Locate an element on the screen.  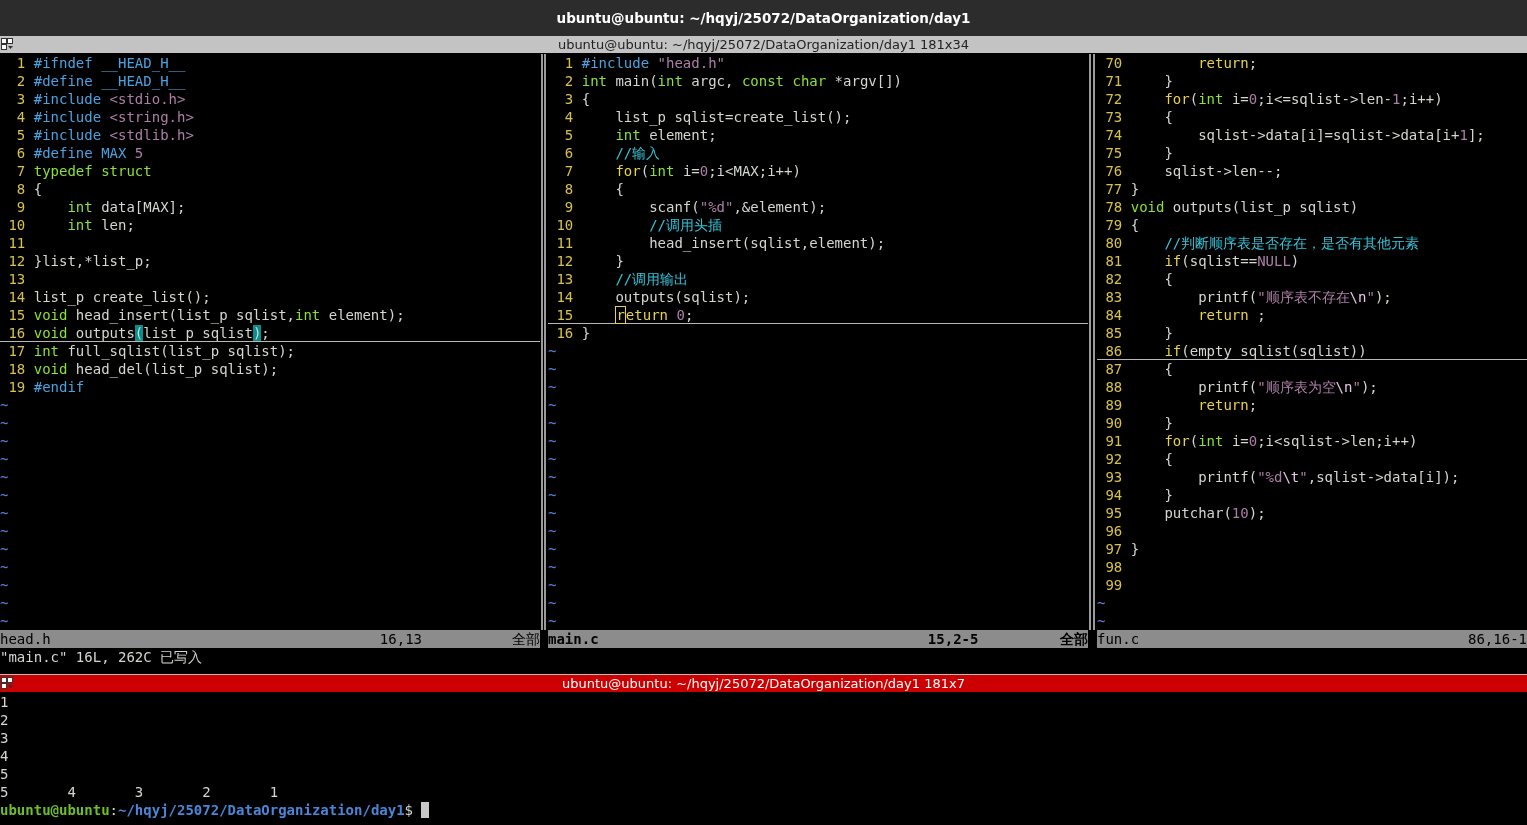
window-title: ubuntu@ubuntu: ~/hqyj/25072/DataOrganization/day1 is located at coordinates (763, 18).